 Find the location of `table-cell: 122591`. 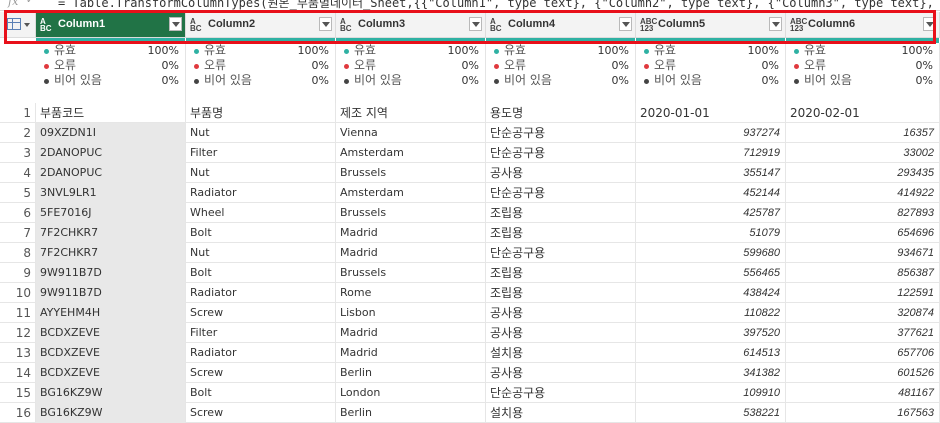

table-cell: 122591 is located at coordinates (863, 293).